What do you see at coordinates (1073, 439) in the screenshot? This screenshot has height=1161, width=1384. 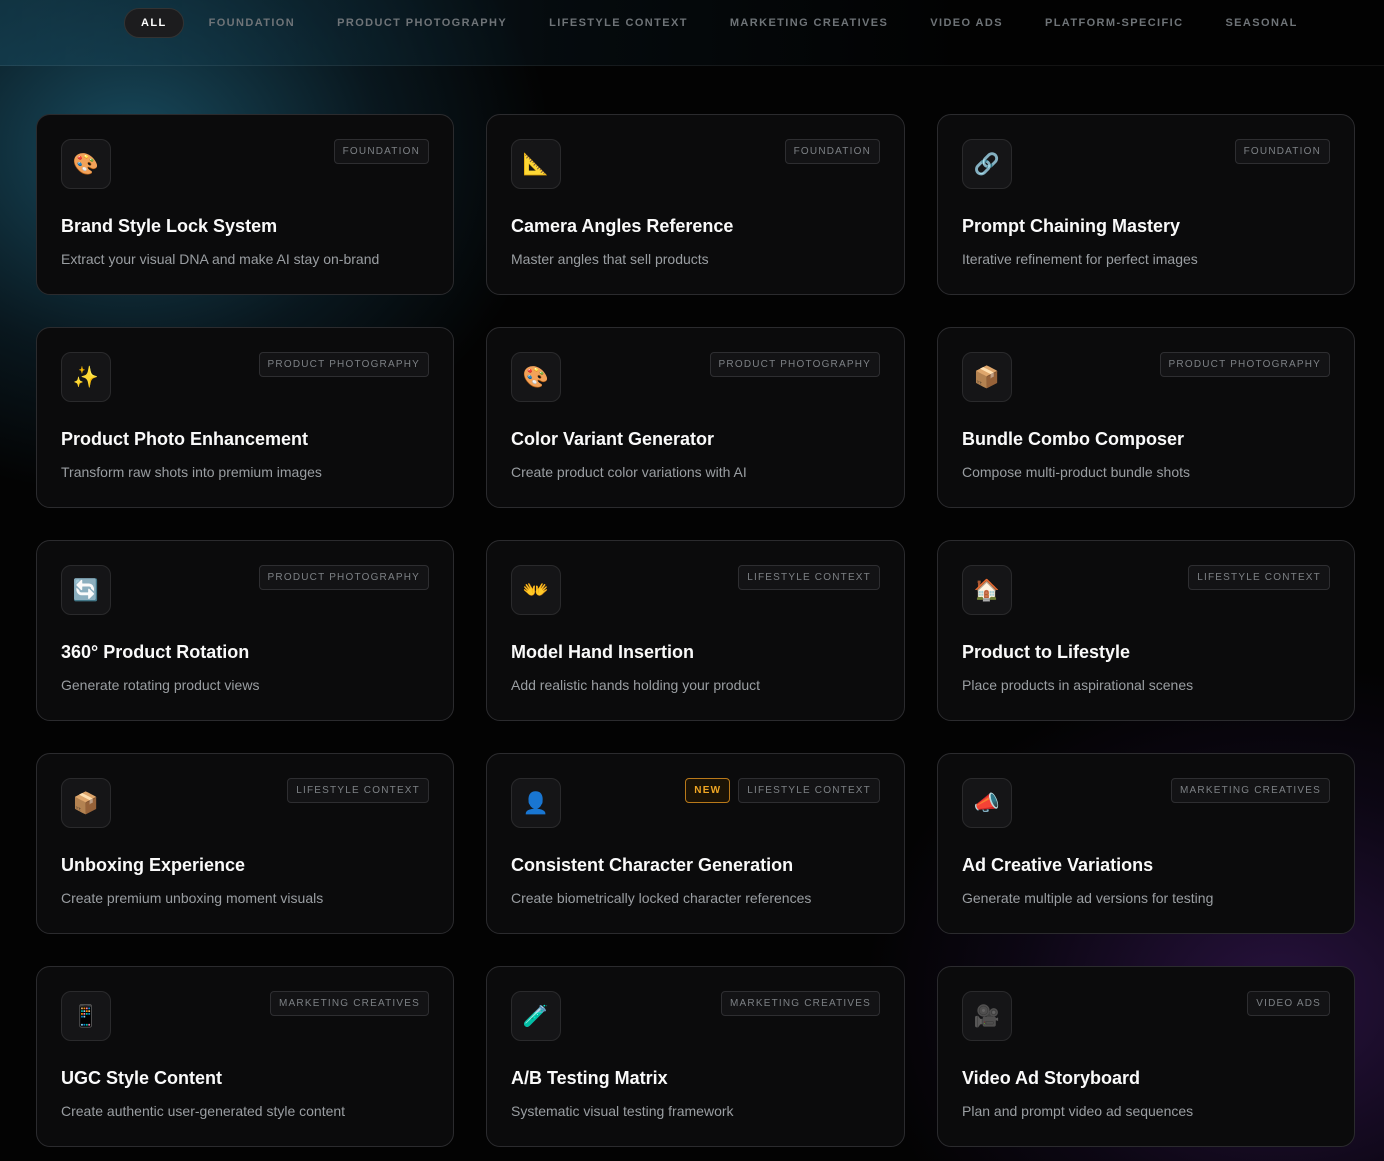 I see `card-title: Bundle Combo Composer` at bounding box center [1073, 439].